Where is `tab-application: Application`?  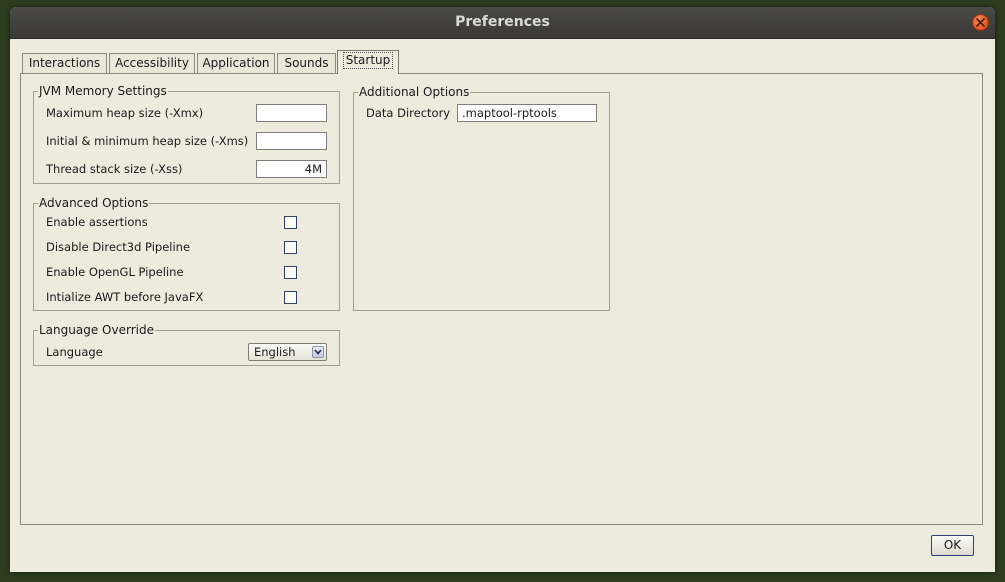
tab-application: Application is located at coordinates (236, 63).